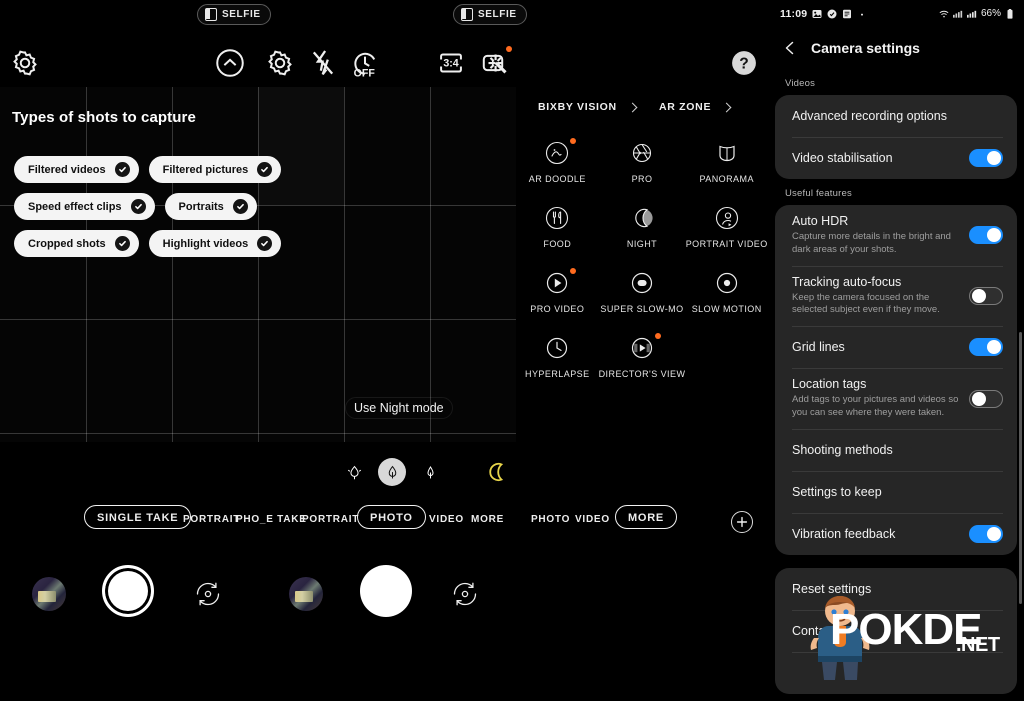 The image size is (1024, 701). What do you see at coordinates (560, 152) in the screenshot?
I see `ar-doodle-icon` at bounding box center [560, 152].